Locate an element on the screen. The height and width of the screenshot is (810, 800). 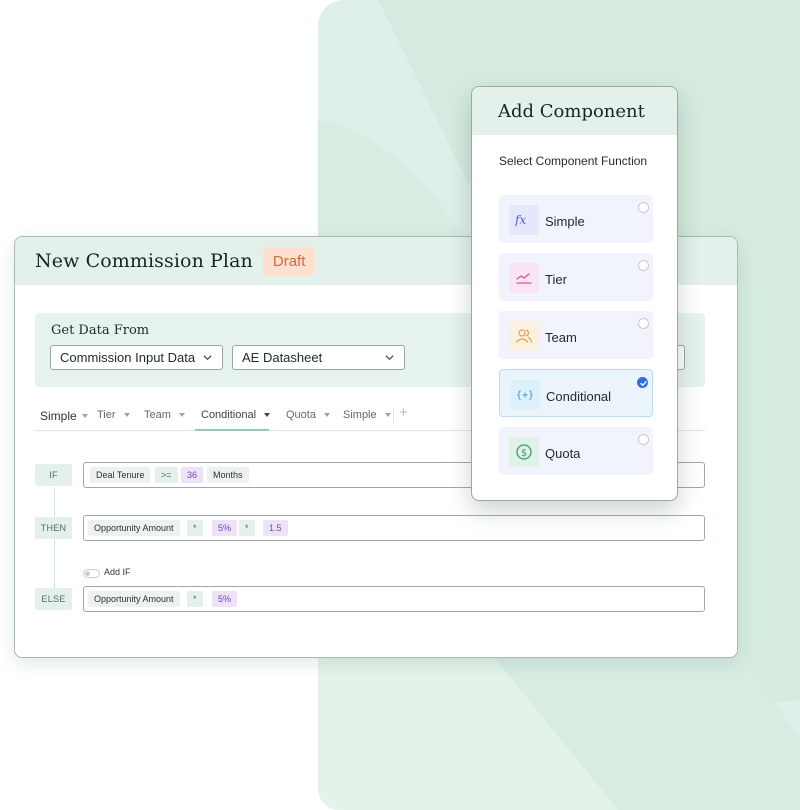
option-label: Simple is located at coordinates (565, 221).